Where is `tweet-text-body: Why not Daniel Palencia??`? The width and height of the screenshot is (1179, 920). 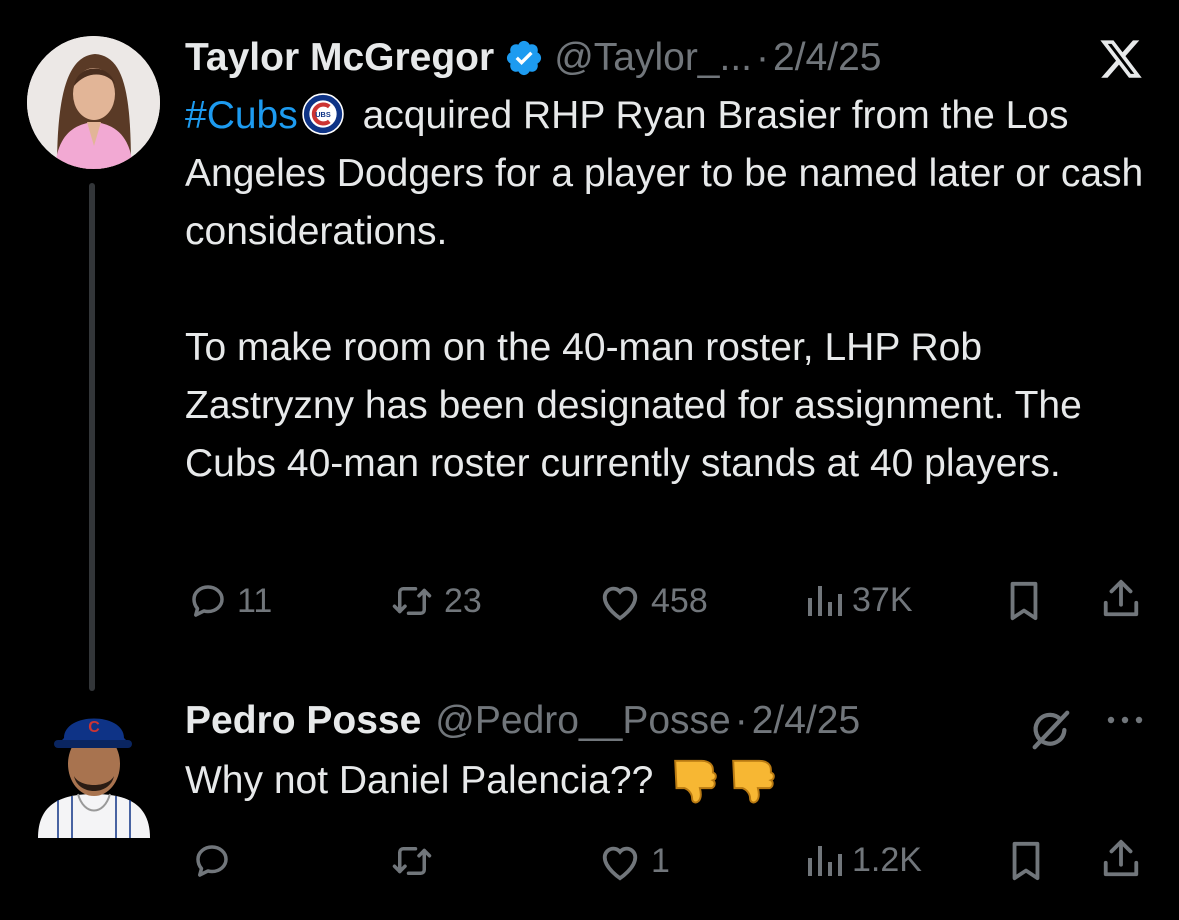
tweet-text-body: Why not Daniel Palencia?? is located at coordinates (419, 780).